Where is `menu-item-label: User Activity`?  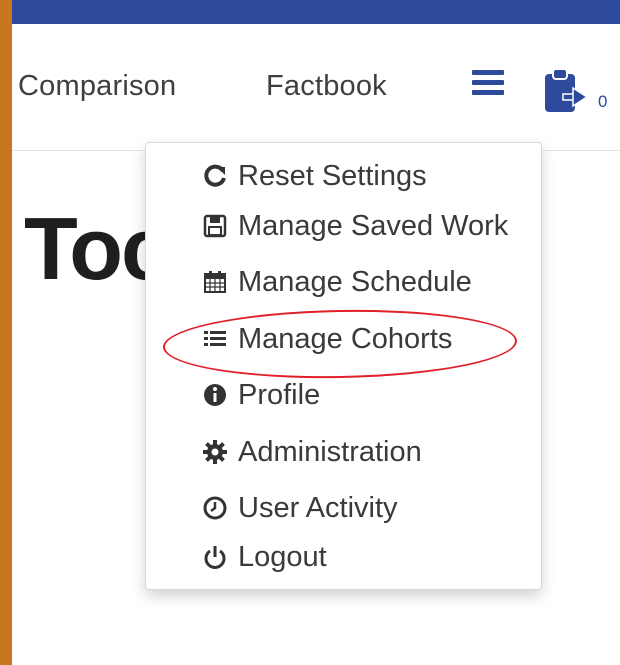
menu-item-label: User Activity is located at coordinates (318, 507).